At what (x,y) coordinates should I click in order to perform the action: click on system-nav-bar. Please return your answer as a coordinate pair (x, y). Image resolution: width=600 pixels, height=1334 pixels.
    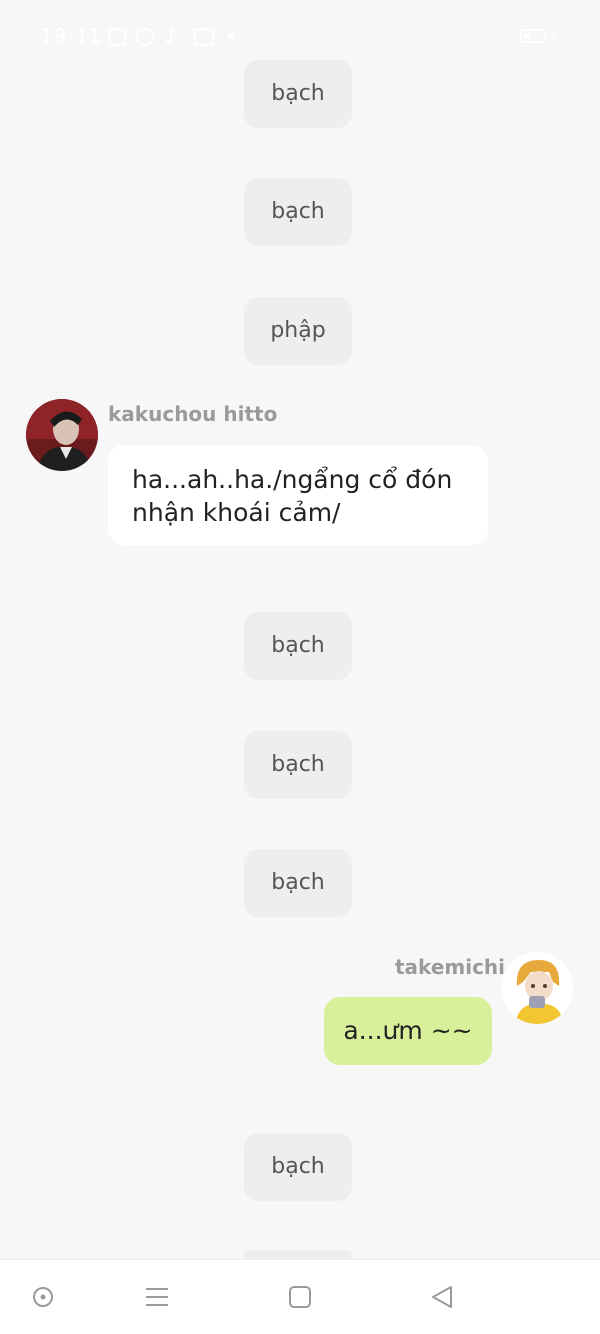
    Looking at the image, I should click on (300, 1296).